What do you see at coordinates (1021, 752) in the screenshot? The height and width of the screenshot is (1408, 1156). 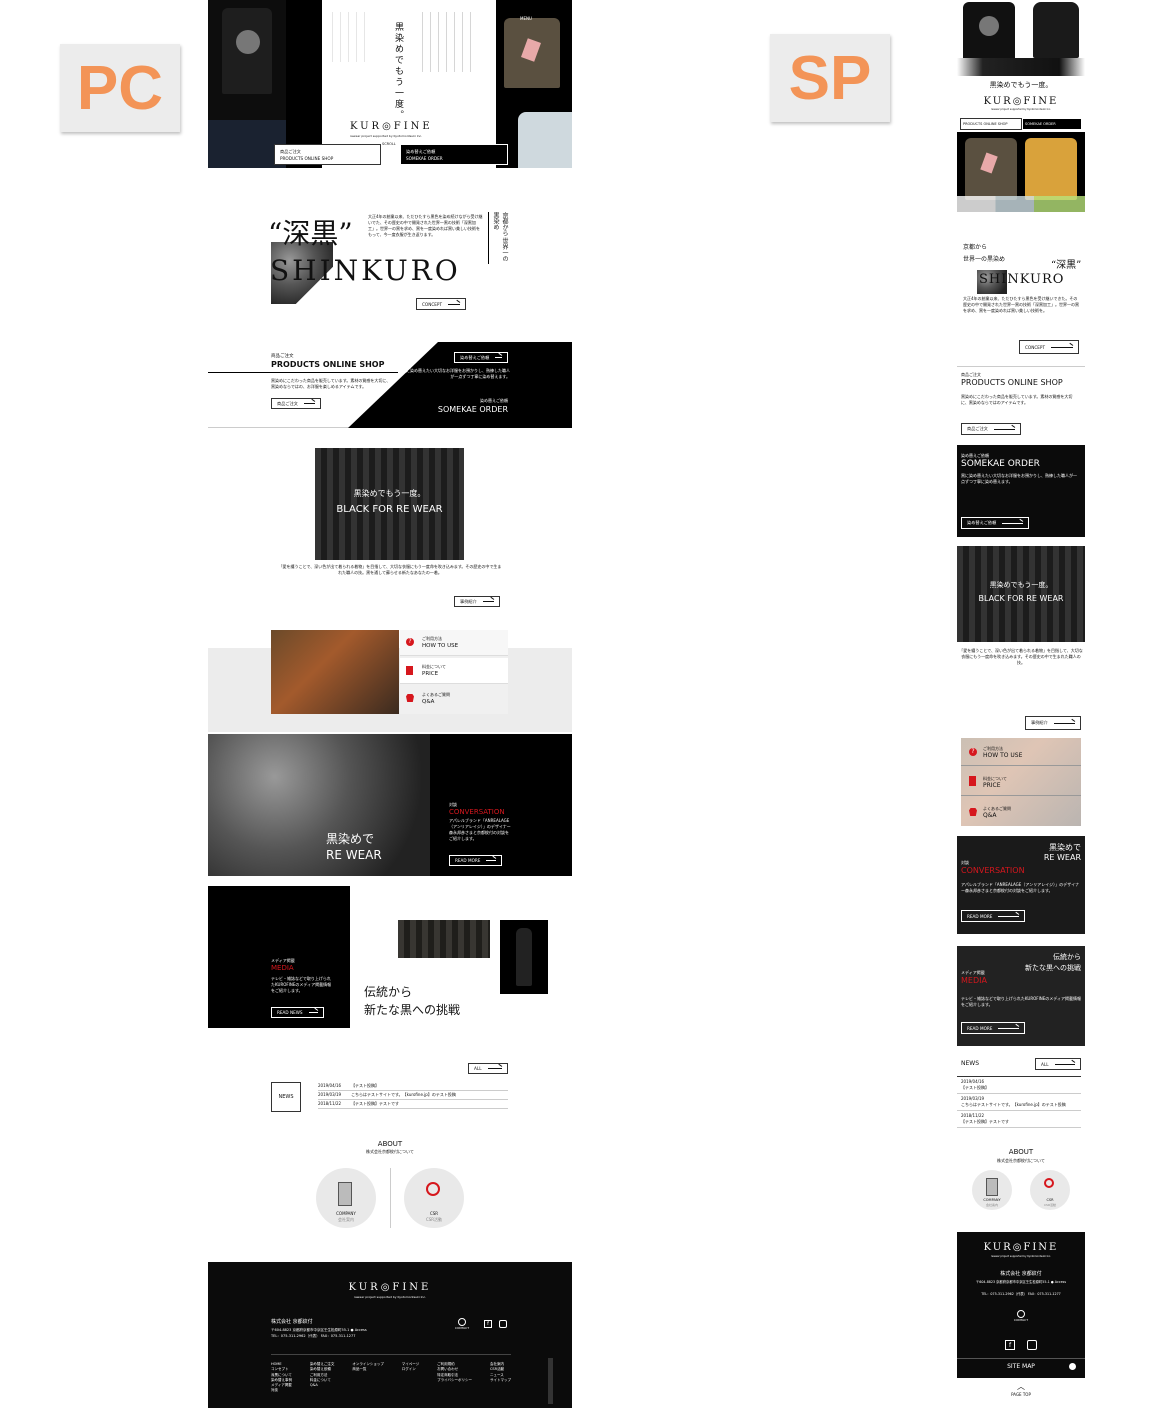 I see `sp-guide-how-to-use: ? ご利用方法 HOW TO USE` at bounding box center [1021, 752].